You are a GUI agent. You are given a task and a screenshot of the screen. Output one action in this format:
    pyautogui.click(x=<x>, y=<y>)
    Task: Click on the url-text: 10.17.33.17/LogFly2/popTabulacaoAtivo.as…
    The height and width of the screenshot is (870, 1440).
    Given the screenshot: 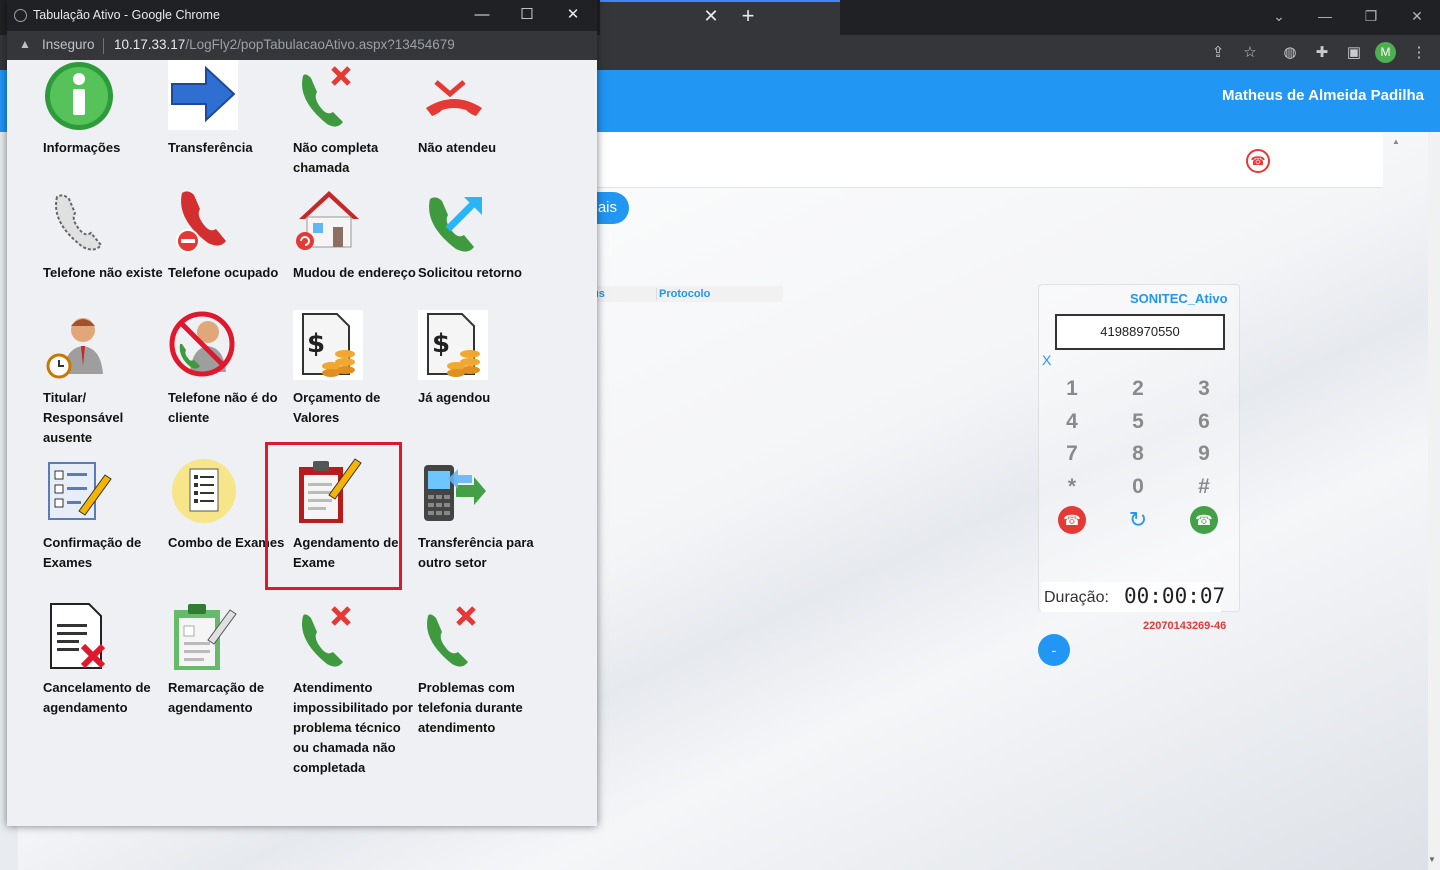 What is the action you would take?
    pyautogui.click(x=284, y=44)
    